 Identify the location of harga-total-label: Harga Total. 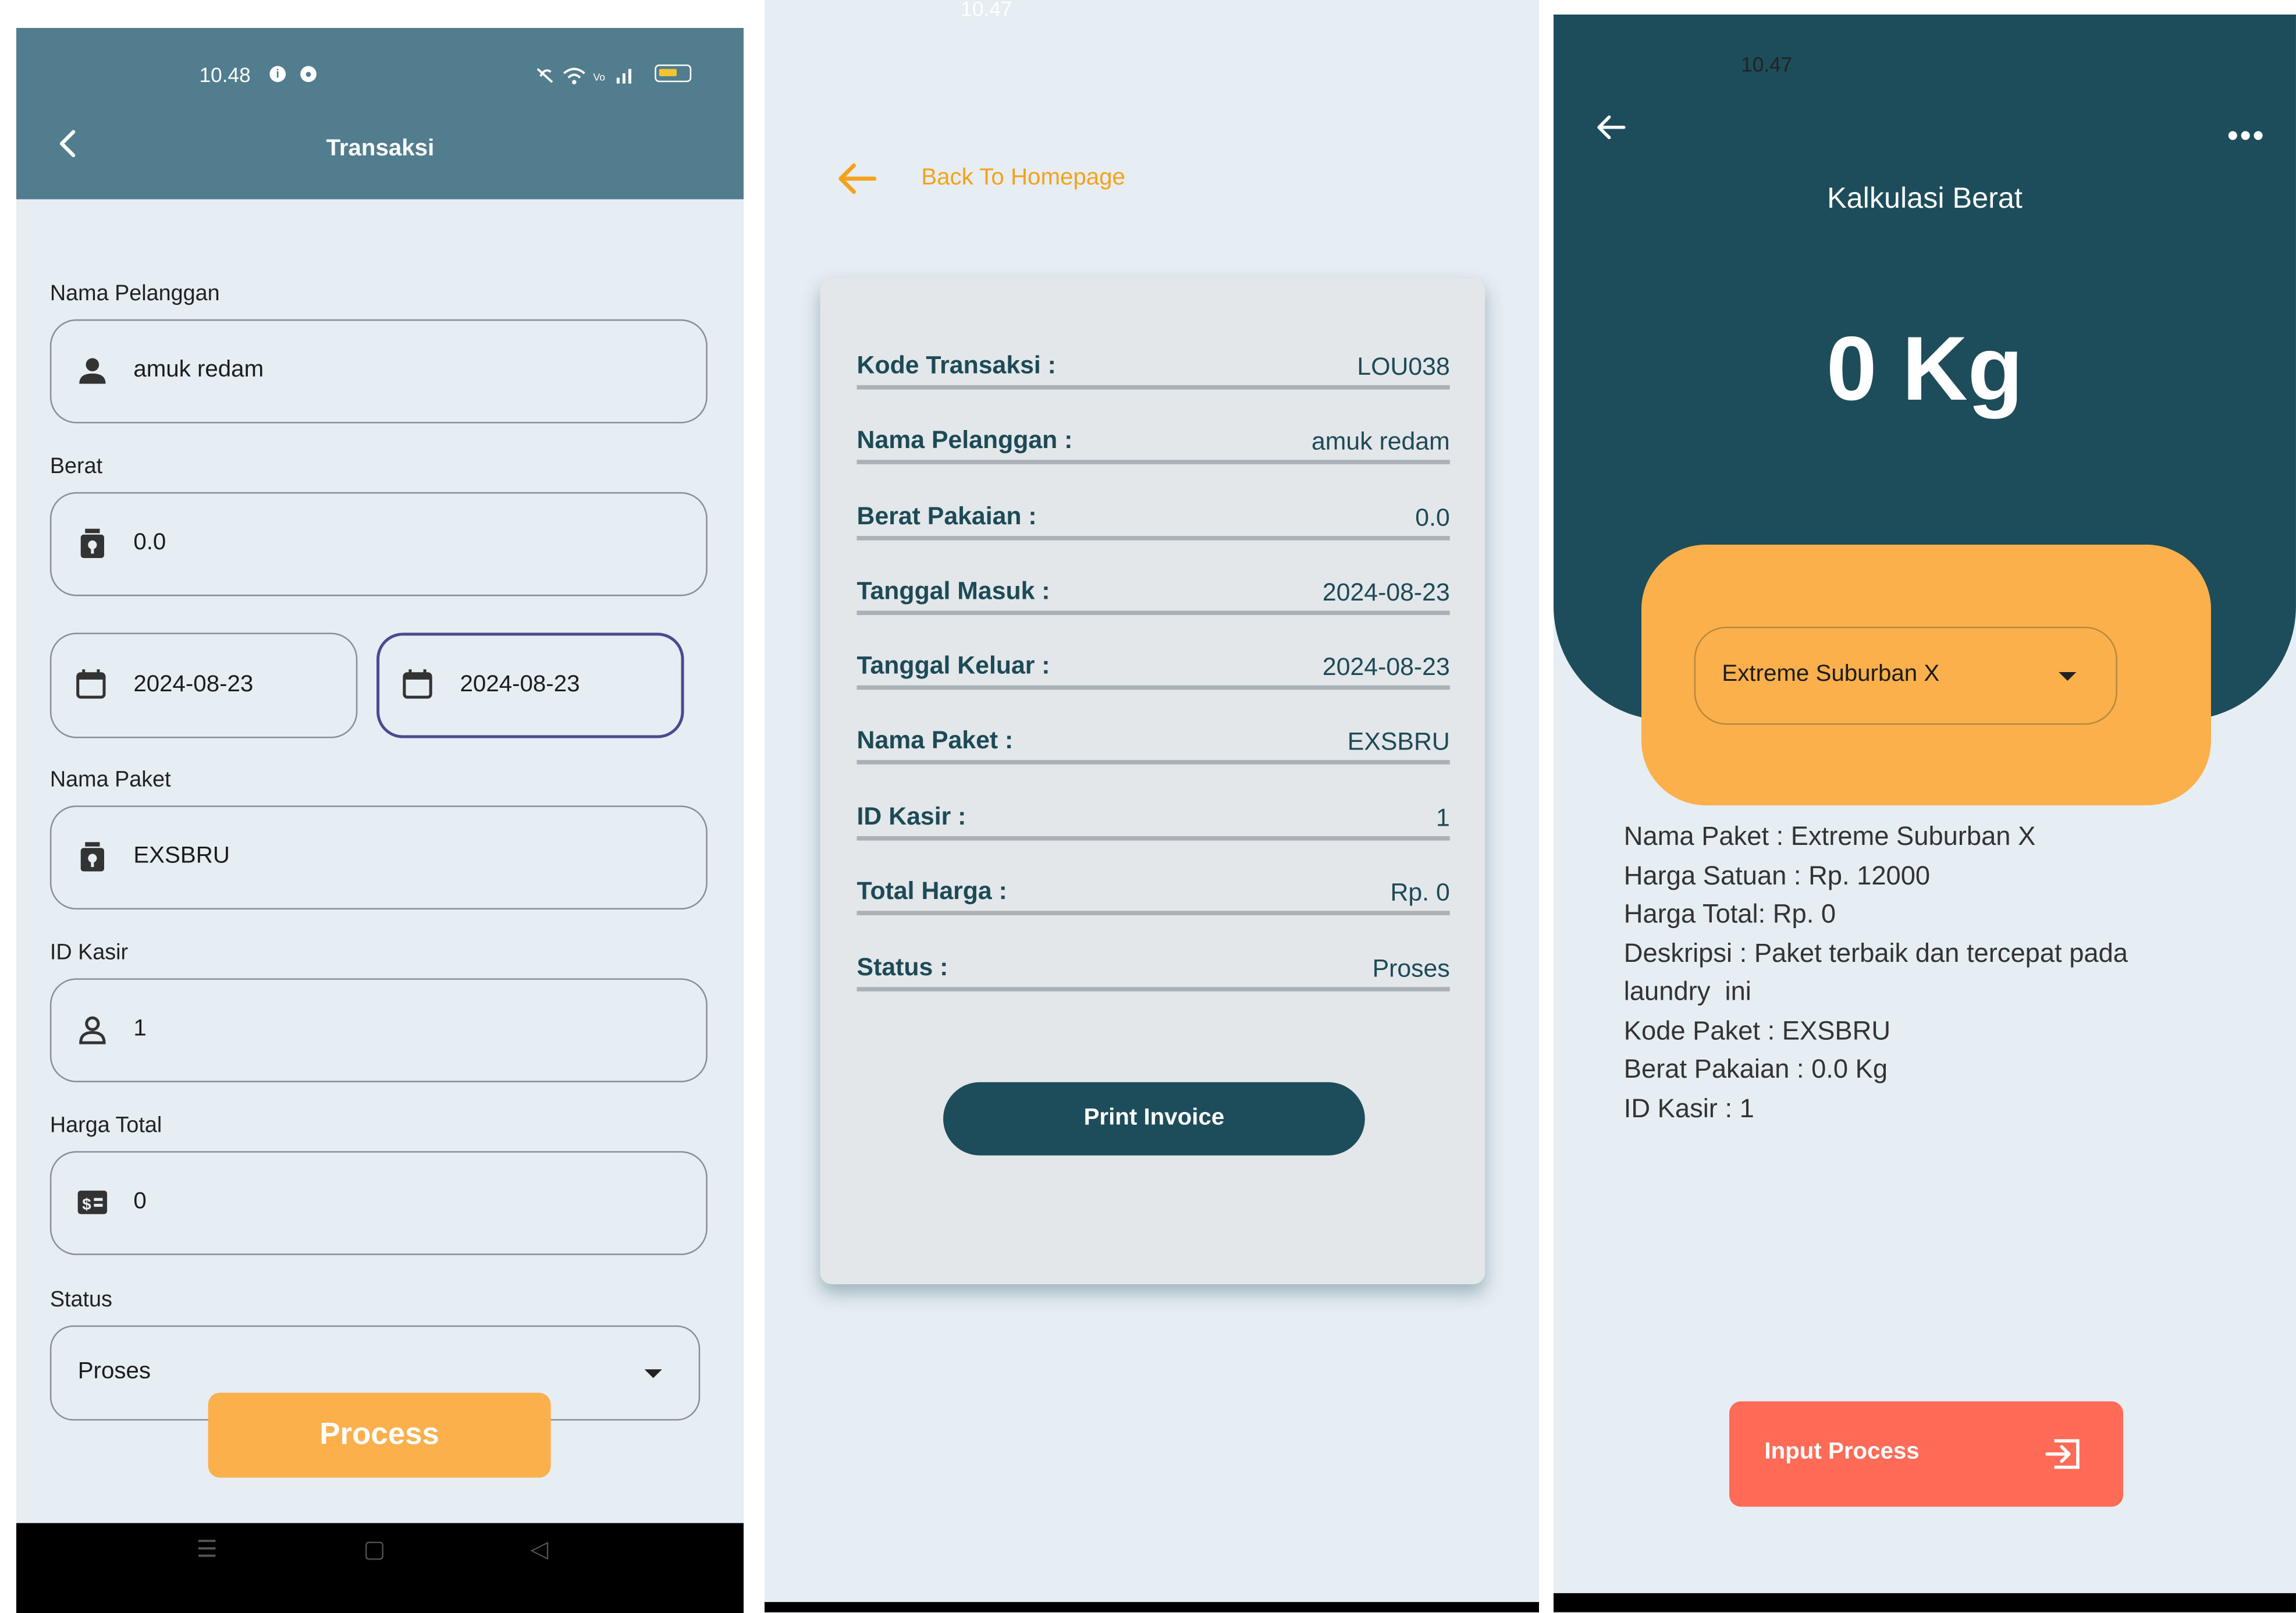
(105, 1125).